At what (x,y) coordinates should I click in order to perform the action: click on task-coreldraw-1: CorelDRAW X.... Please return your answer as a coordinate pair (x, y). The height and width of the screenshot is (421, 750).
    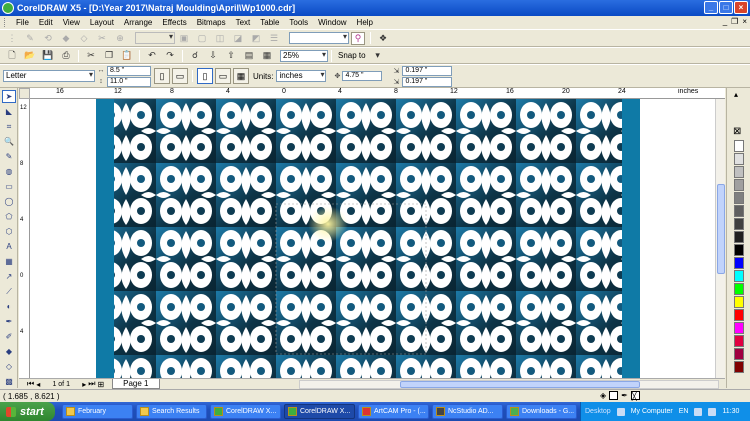
    Looking at the image, I should click on (245, 411).